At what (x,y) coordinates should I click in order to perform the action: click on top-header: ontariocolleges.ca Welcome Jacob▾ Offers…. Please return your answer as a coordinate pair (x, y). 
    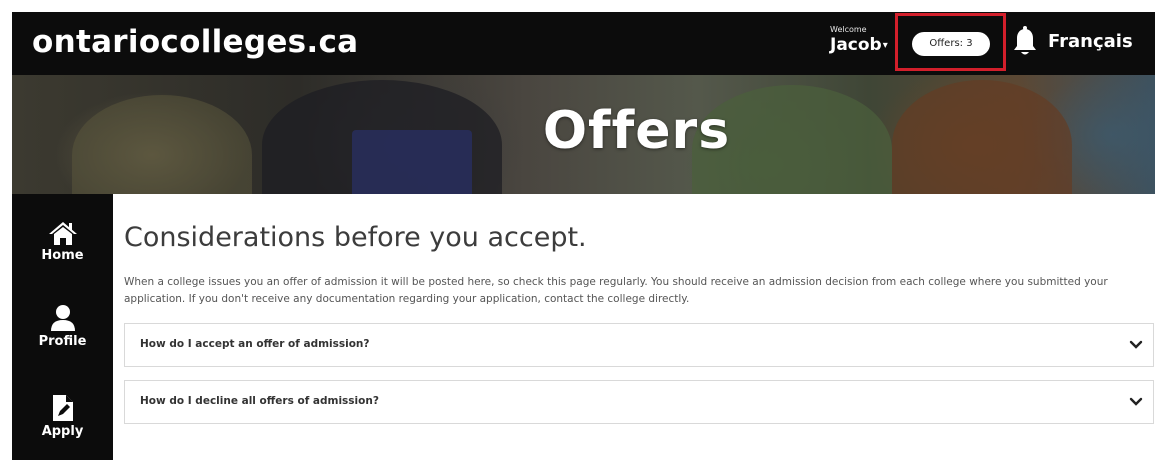
    Looking at the image, I should click on (583, 43).